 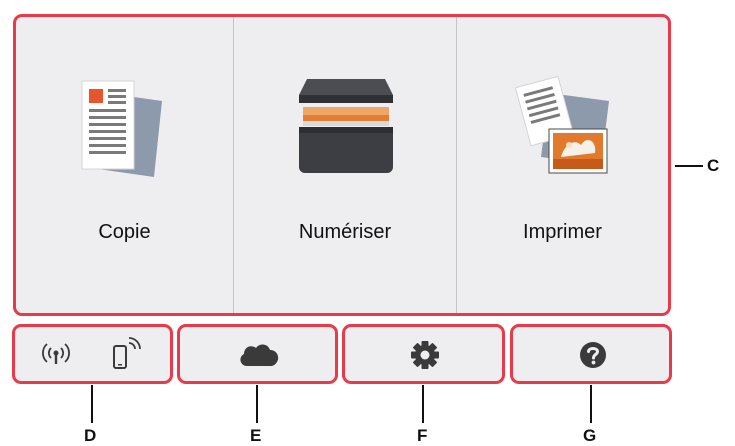 I want to click on wireless-antenna-icon, so click(x=56, y=353).